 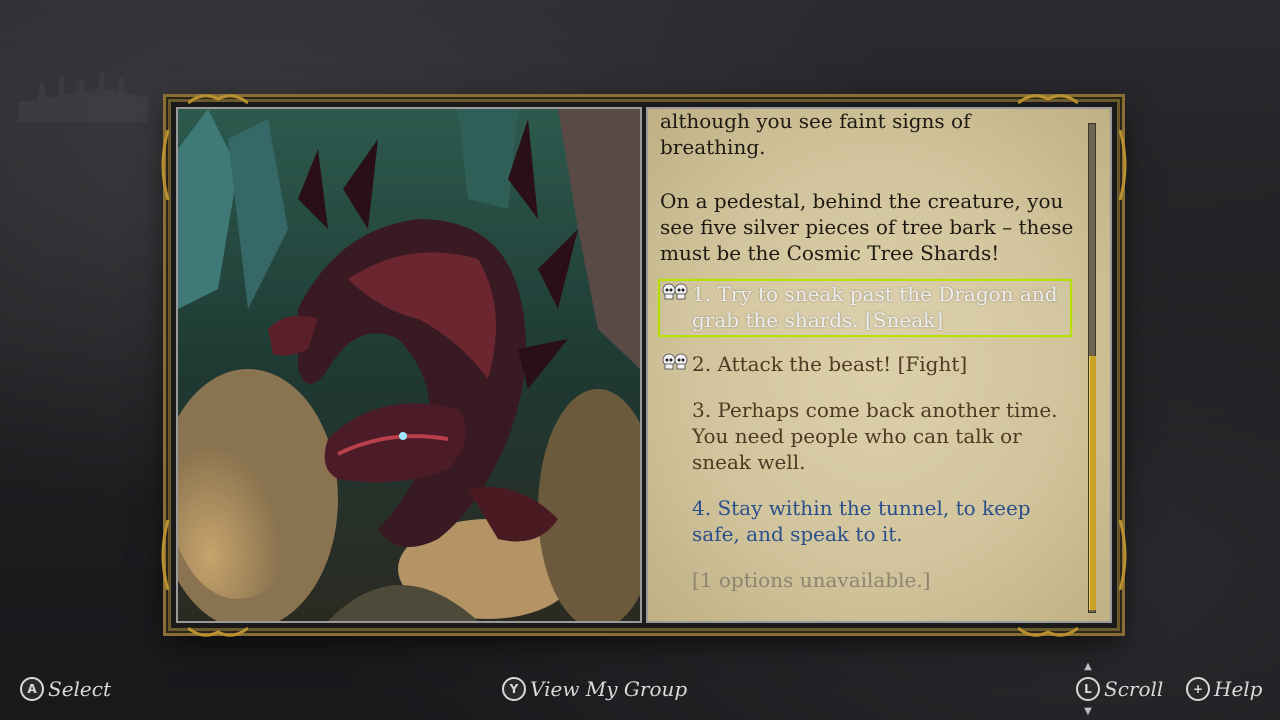 What do you see at coordinates (1088, 711) in the screenshot?
I see `arrow-down-icon: ▼` at bounding box center [1088, 711].